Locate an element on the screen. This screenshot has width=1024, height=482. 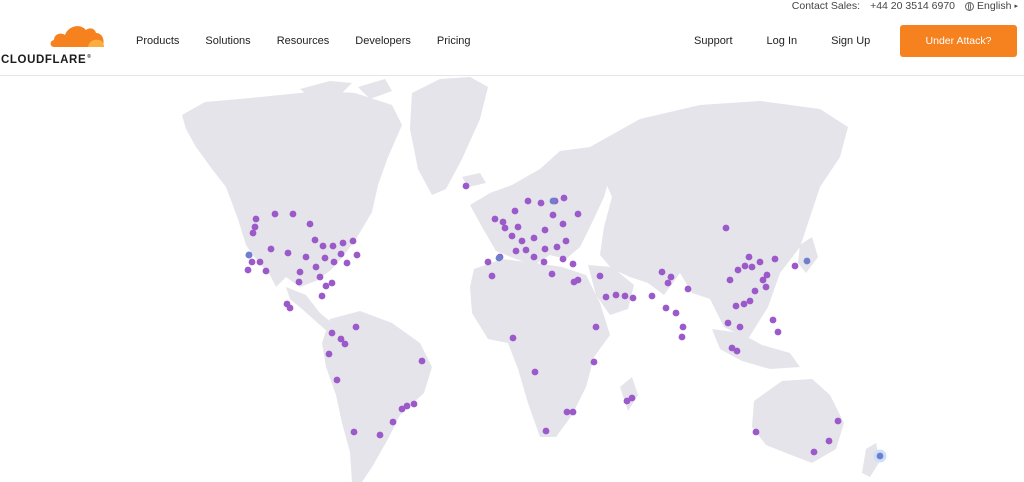
madagascar-landmass is located at coordinates (629, 394).